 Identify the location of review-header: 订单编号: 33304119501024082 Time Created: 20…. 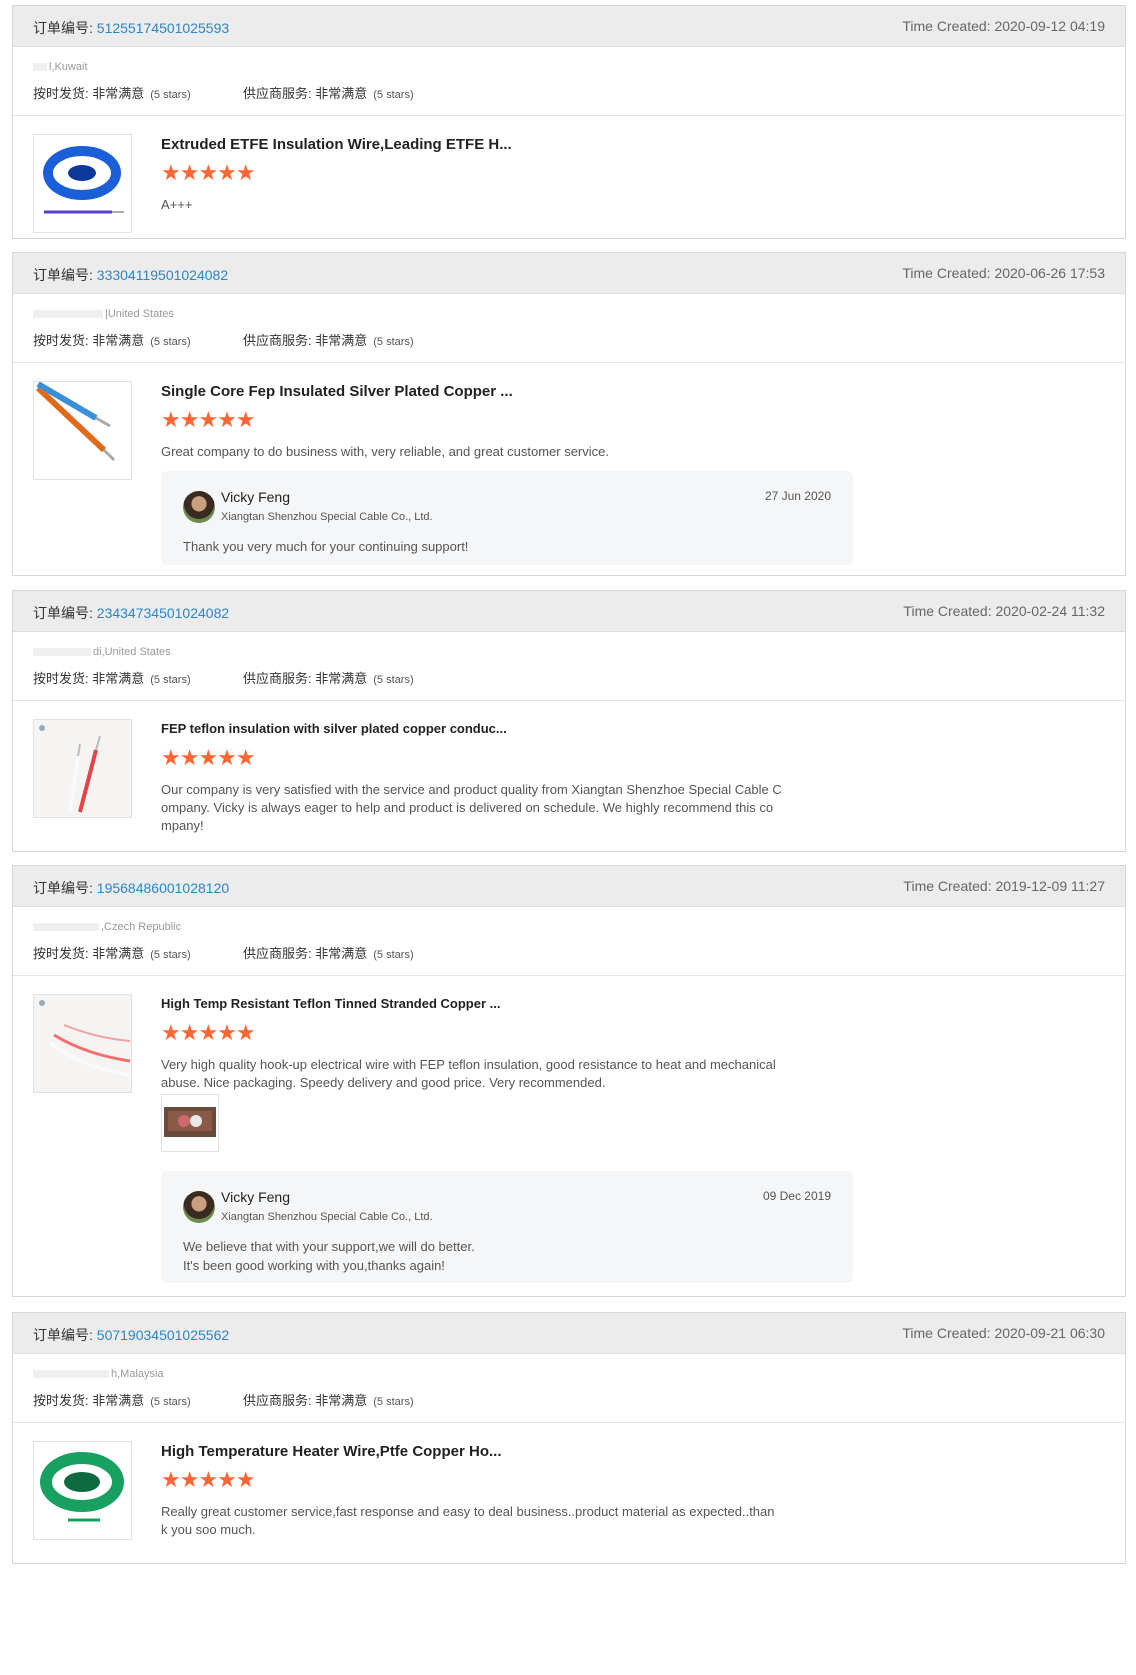
(569, 273).